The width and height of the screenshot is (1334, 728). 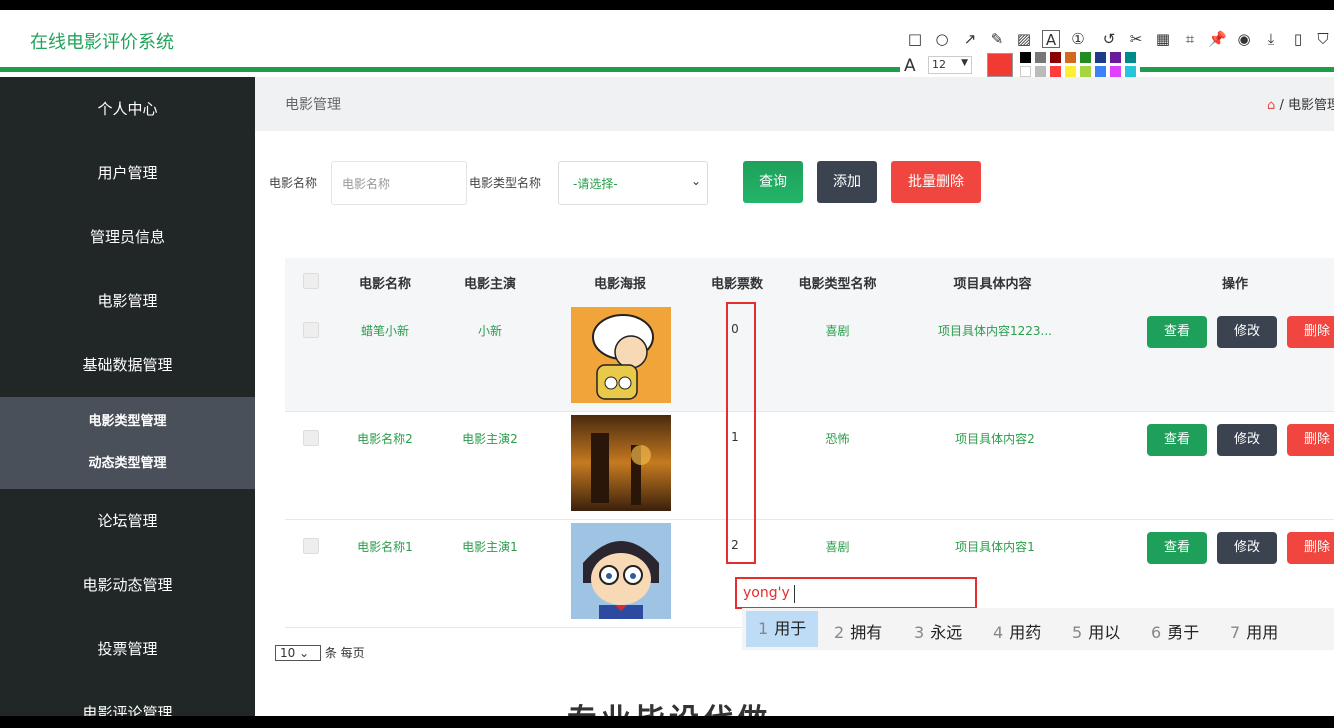 I want to click on color-gray, so click(x=1040, y=57).